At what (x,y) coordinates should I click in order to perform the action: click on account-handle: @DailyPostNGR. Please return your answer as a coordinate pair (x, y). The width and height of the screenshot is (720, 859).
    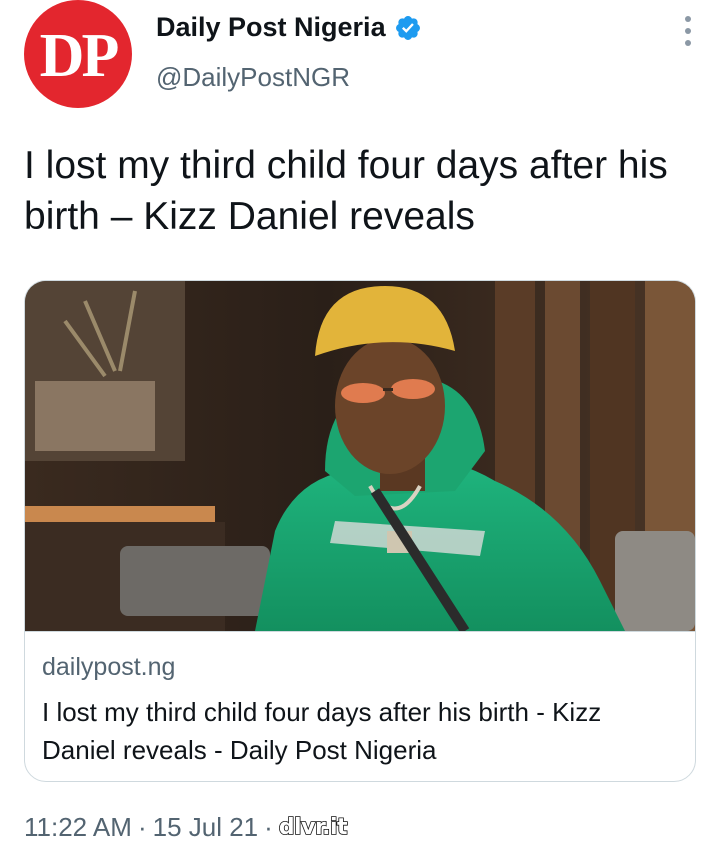
    Looking at the image, I should click on (253, 77).